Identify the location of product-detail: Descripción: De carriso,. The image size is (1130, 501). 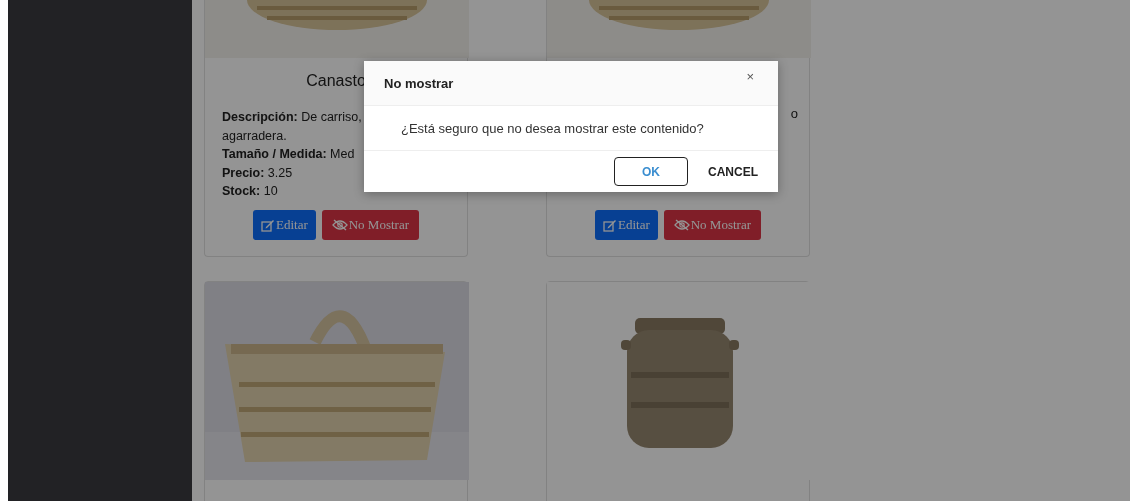
(292, 117).